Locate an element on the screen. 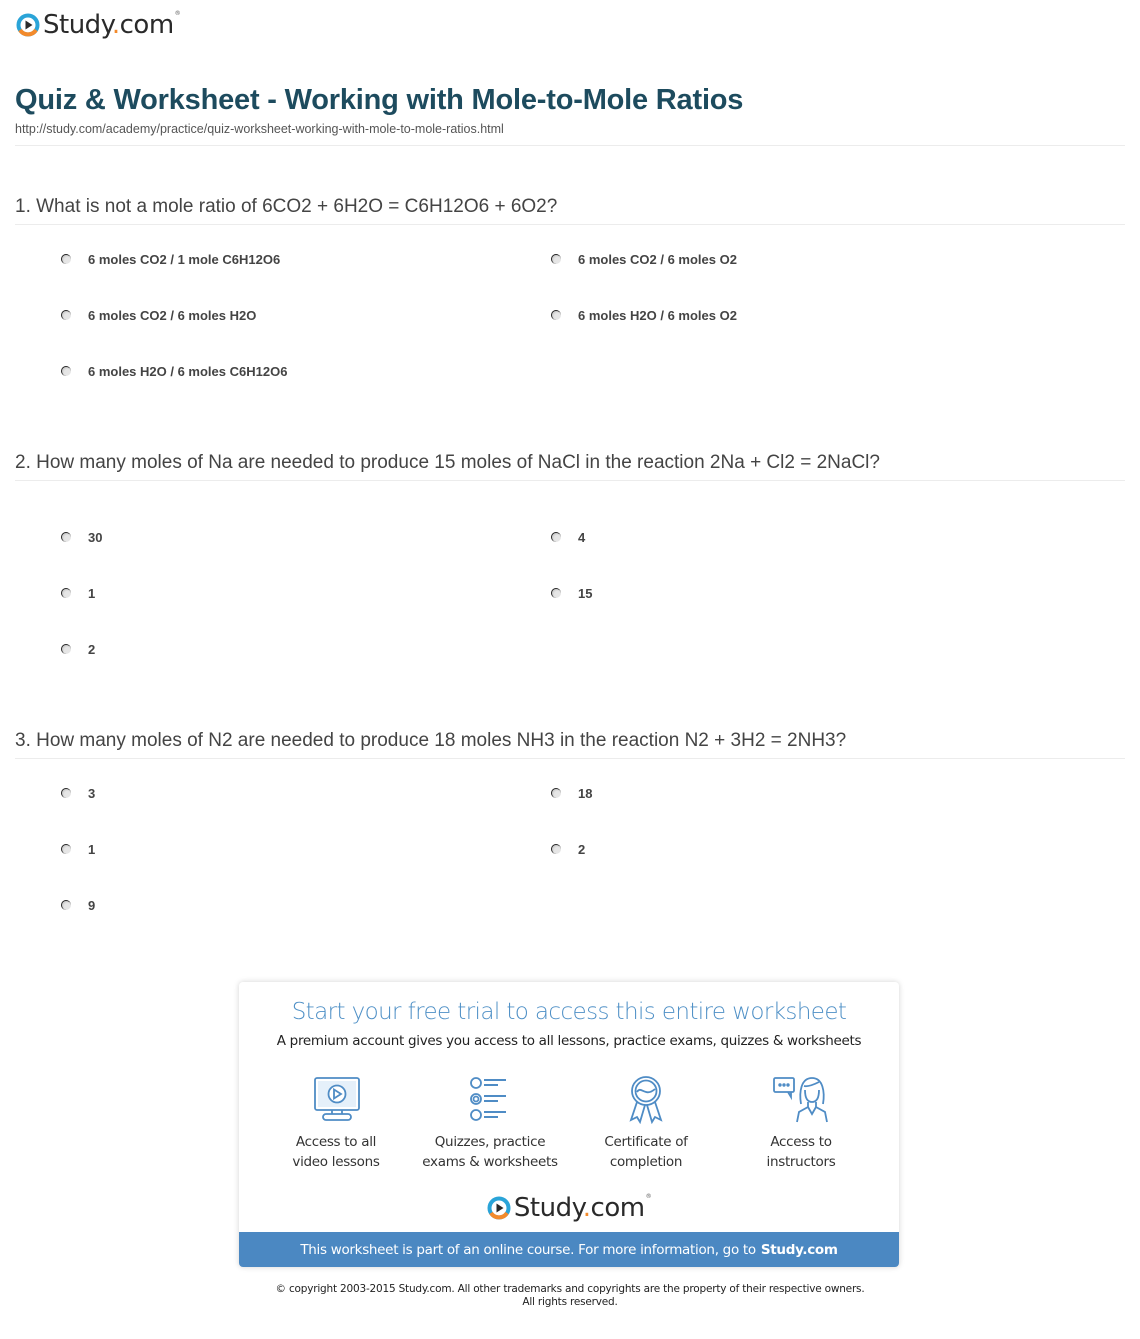 The width and height of the screenshot is (1140, 1339). answer-option: 18 is located at coordinates (571, 793).